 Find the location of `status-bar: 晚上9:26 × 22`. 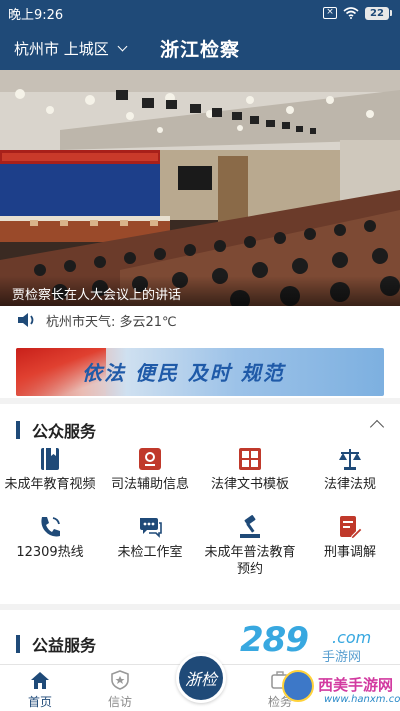

status-bar: 晚上9:26 × 22 is located at coordinates (200, 13).